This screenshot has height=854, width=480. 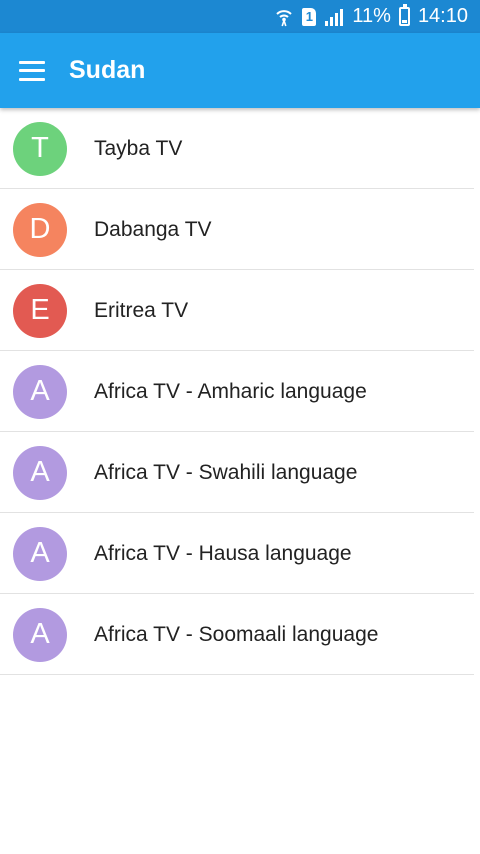 What do you see at coordinates (442, 16) in the screenshot?
I see `status-time: 14:10` at bounding box center [442, 16].